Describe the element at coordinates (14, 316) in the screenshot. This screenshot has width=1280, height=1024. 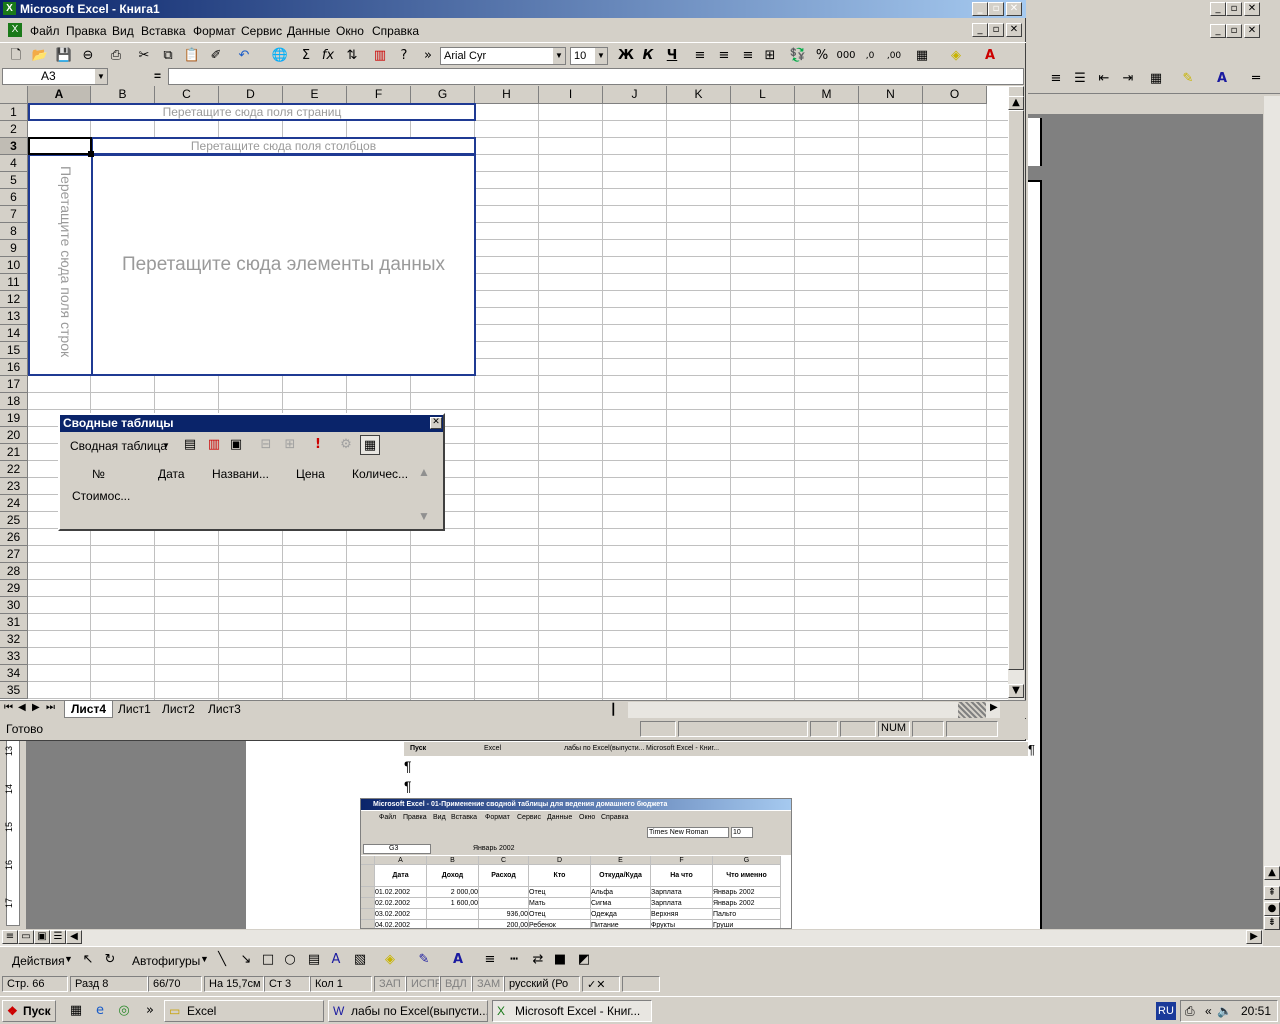
I see `row-header: 13` at that location.